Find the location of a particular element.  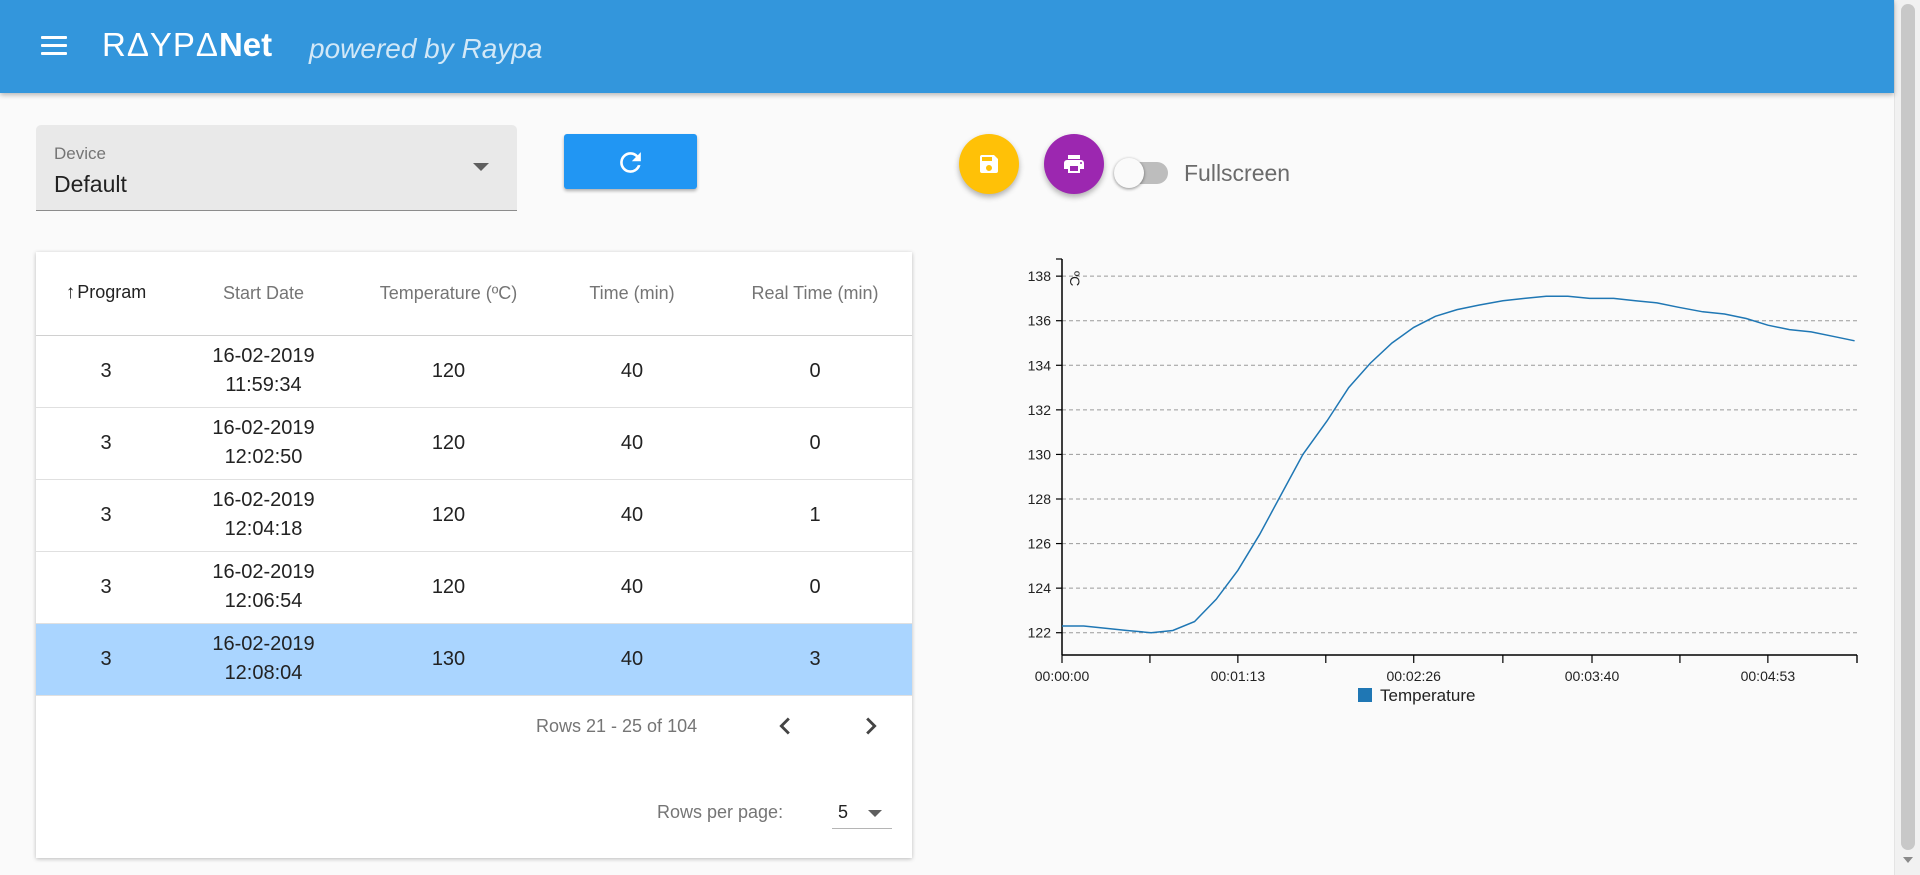

hamburger-menu-icon is located at coordinates (54, 46).